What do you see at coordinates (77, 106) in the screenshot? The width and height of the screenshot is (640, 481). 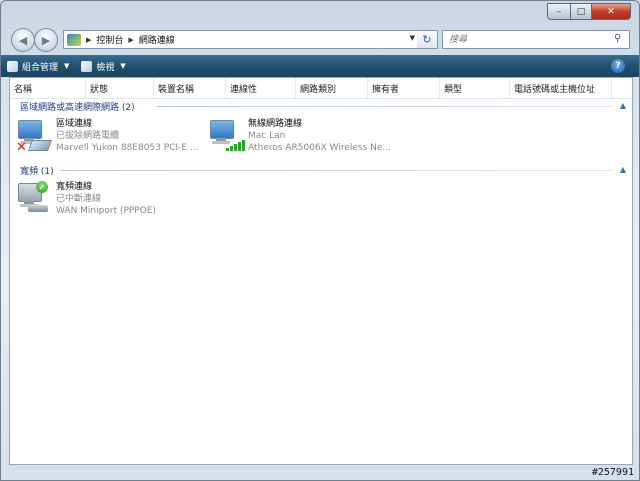 I see `group-header-lan: 區域網路或高速網際網路 (2)` at bounding box center [77, 106].